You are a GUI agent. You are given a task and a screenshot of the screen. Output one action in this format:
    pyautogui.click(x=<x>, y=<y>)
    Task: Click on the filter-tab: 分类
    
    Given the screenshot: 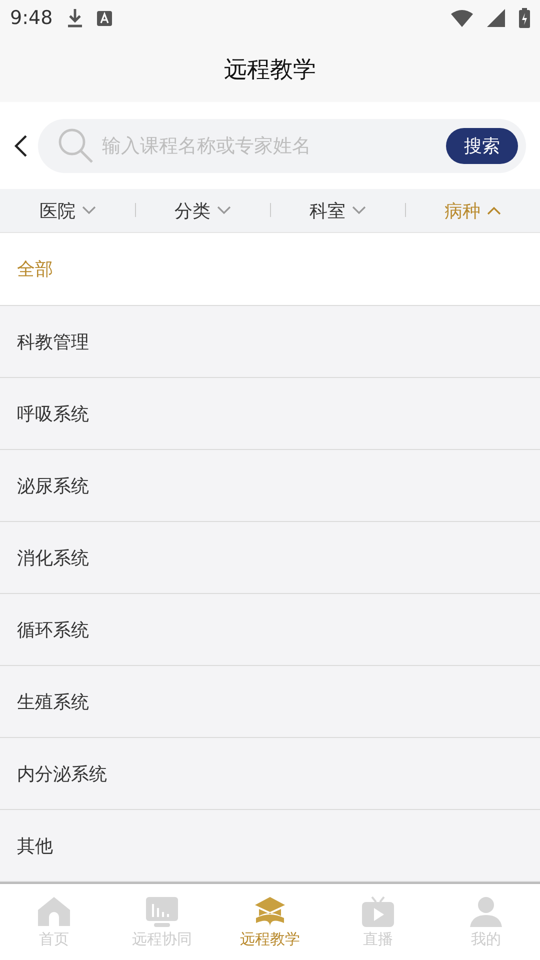 What is the action you would take?
    pyautogui.click(x=202, y=210)
    